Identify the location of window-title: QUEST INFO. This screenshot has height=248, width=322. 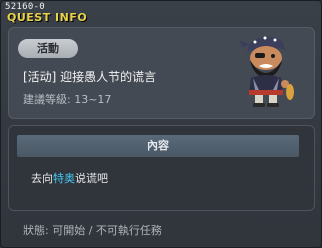
(47, 17).